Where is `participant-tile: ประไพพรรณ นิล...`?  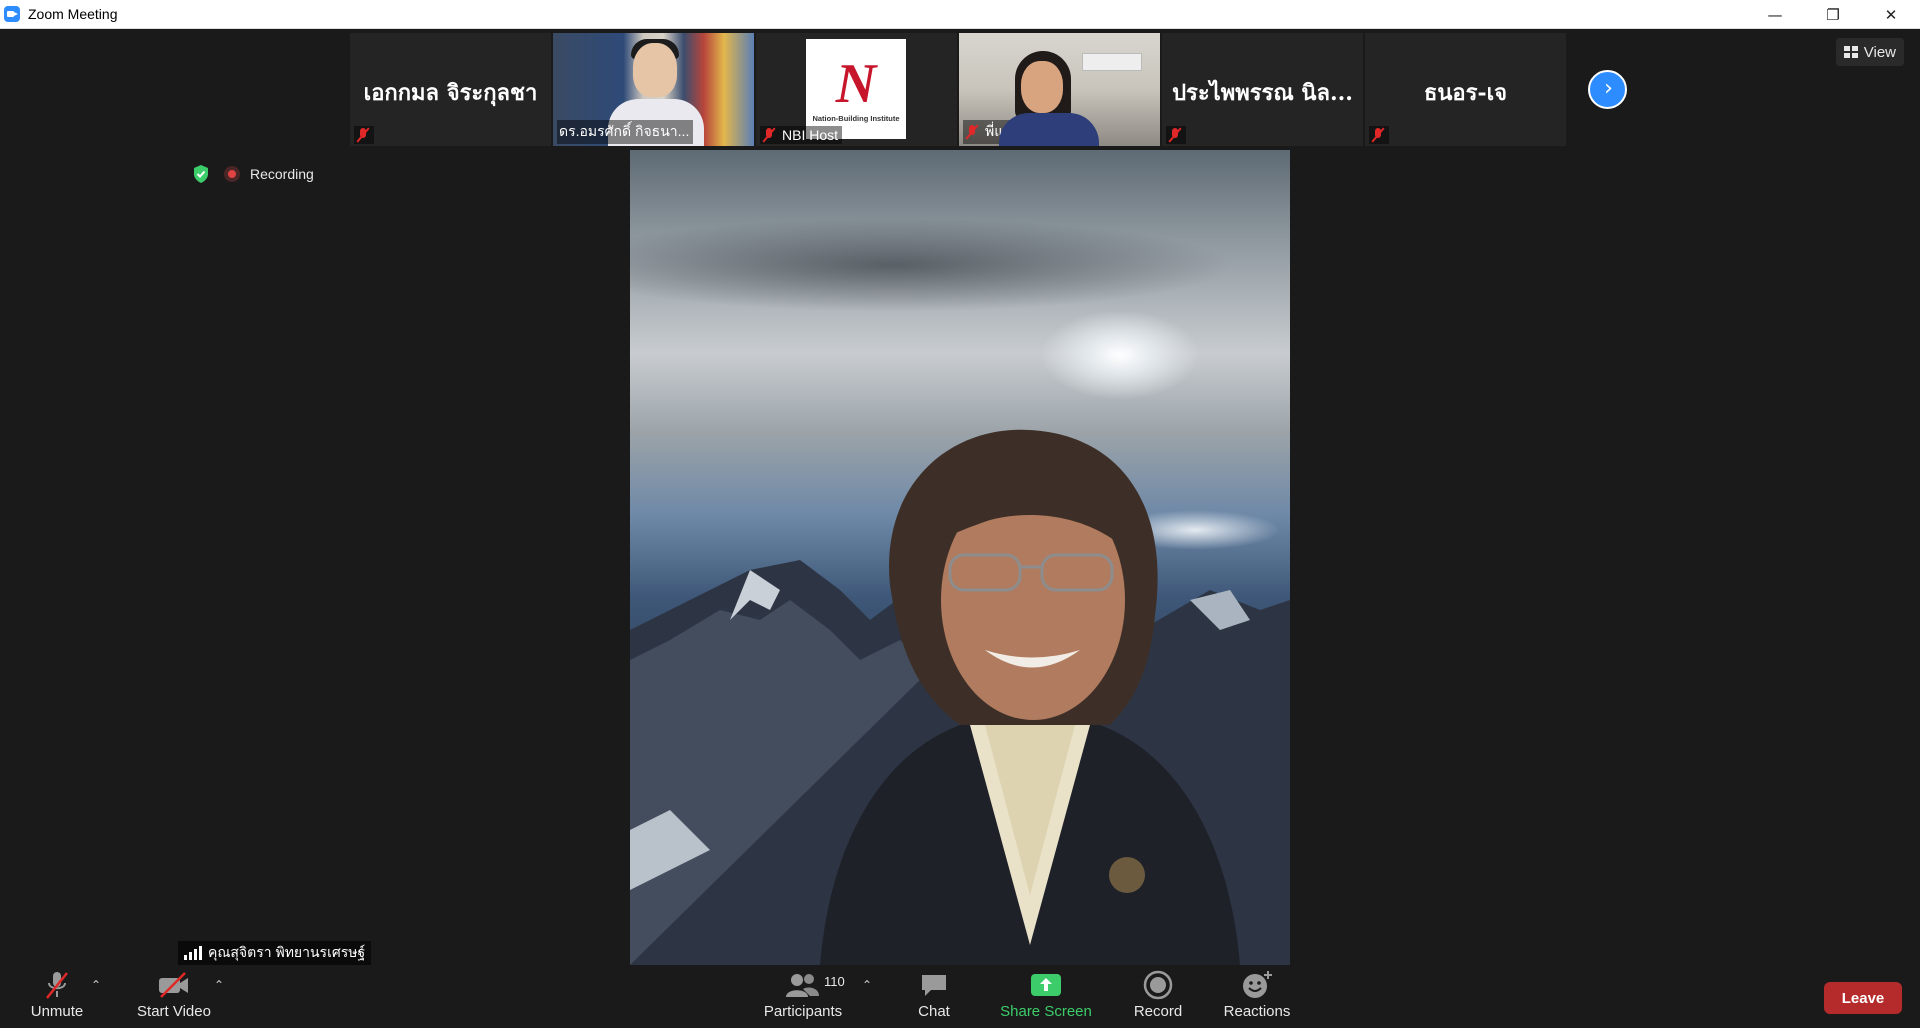
participant-tile: ประไพพรรณ นิล... is located at coordinates (1262, 89).